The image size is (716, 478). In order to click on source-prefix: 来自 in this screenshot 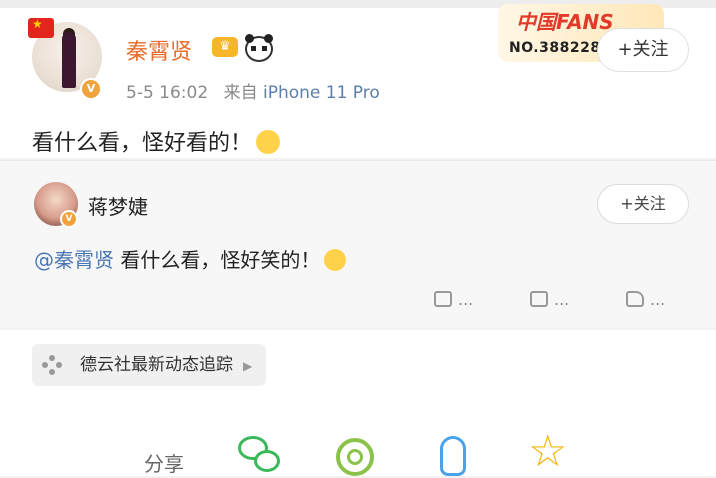, I will do `click(240, 93)`.